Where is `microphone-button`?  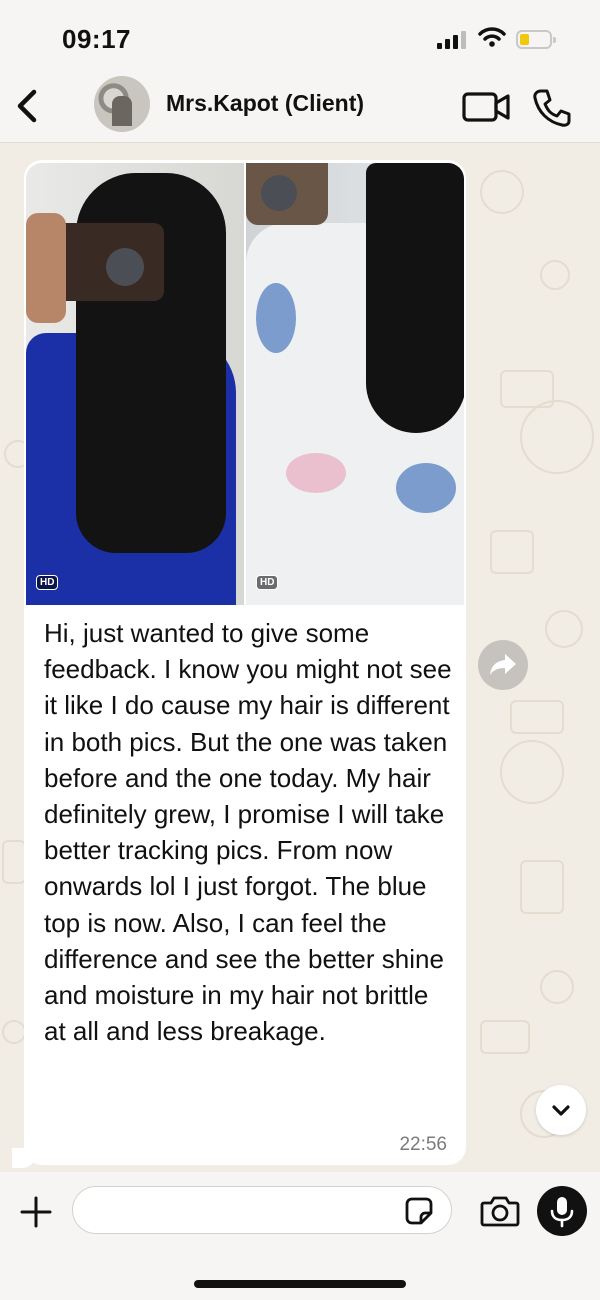
microphone-button is located at coordinates (562, 1211).